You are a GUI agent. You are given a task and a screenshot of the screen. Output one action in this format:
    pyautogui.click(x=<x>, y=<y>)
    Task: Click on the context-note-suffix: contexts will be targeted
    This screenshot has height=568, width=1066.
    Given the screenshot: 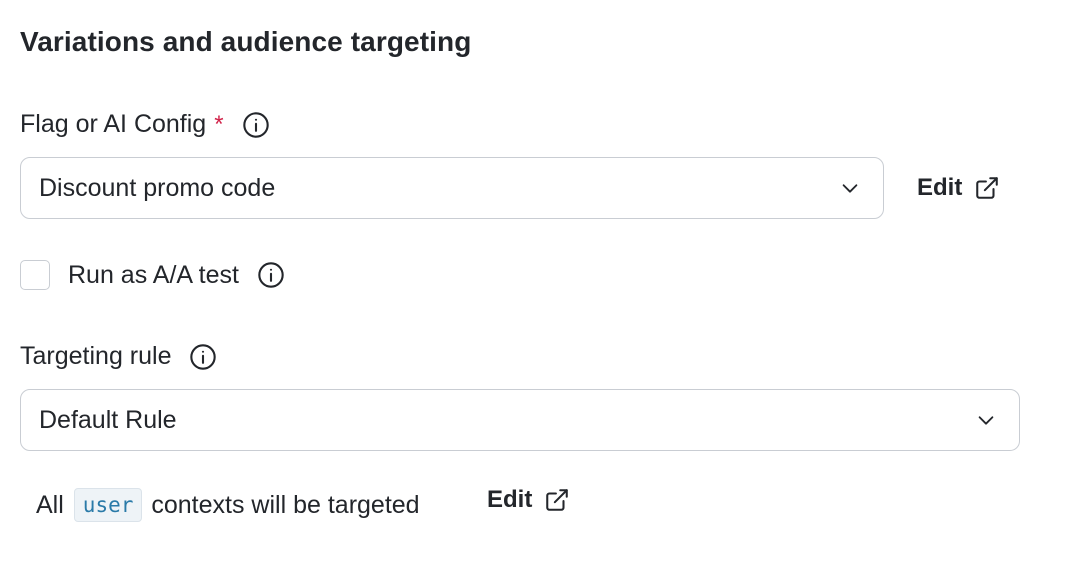 What is the action you would take?
    pyautogui.click(x=285, y=504)
    